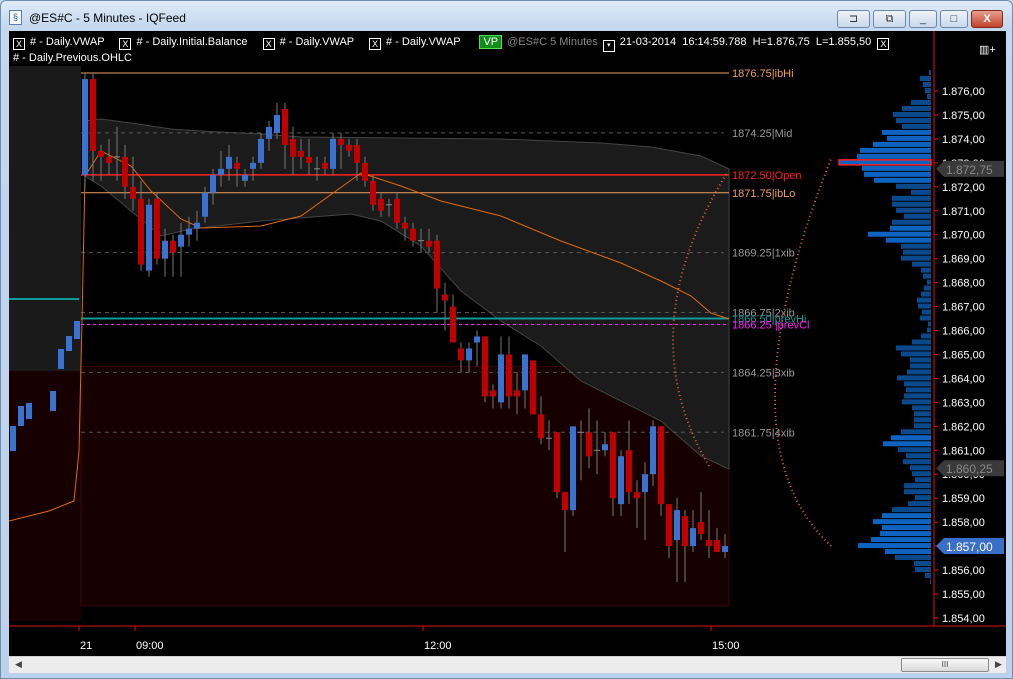 The width and height of the screenshot is (1013, 679). I want to click on price-tick-label: 1.874,00, so click(963, 140).